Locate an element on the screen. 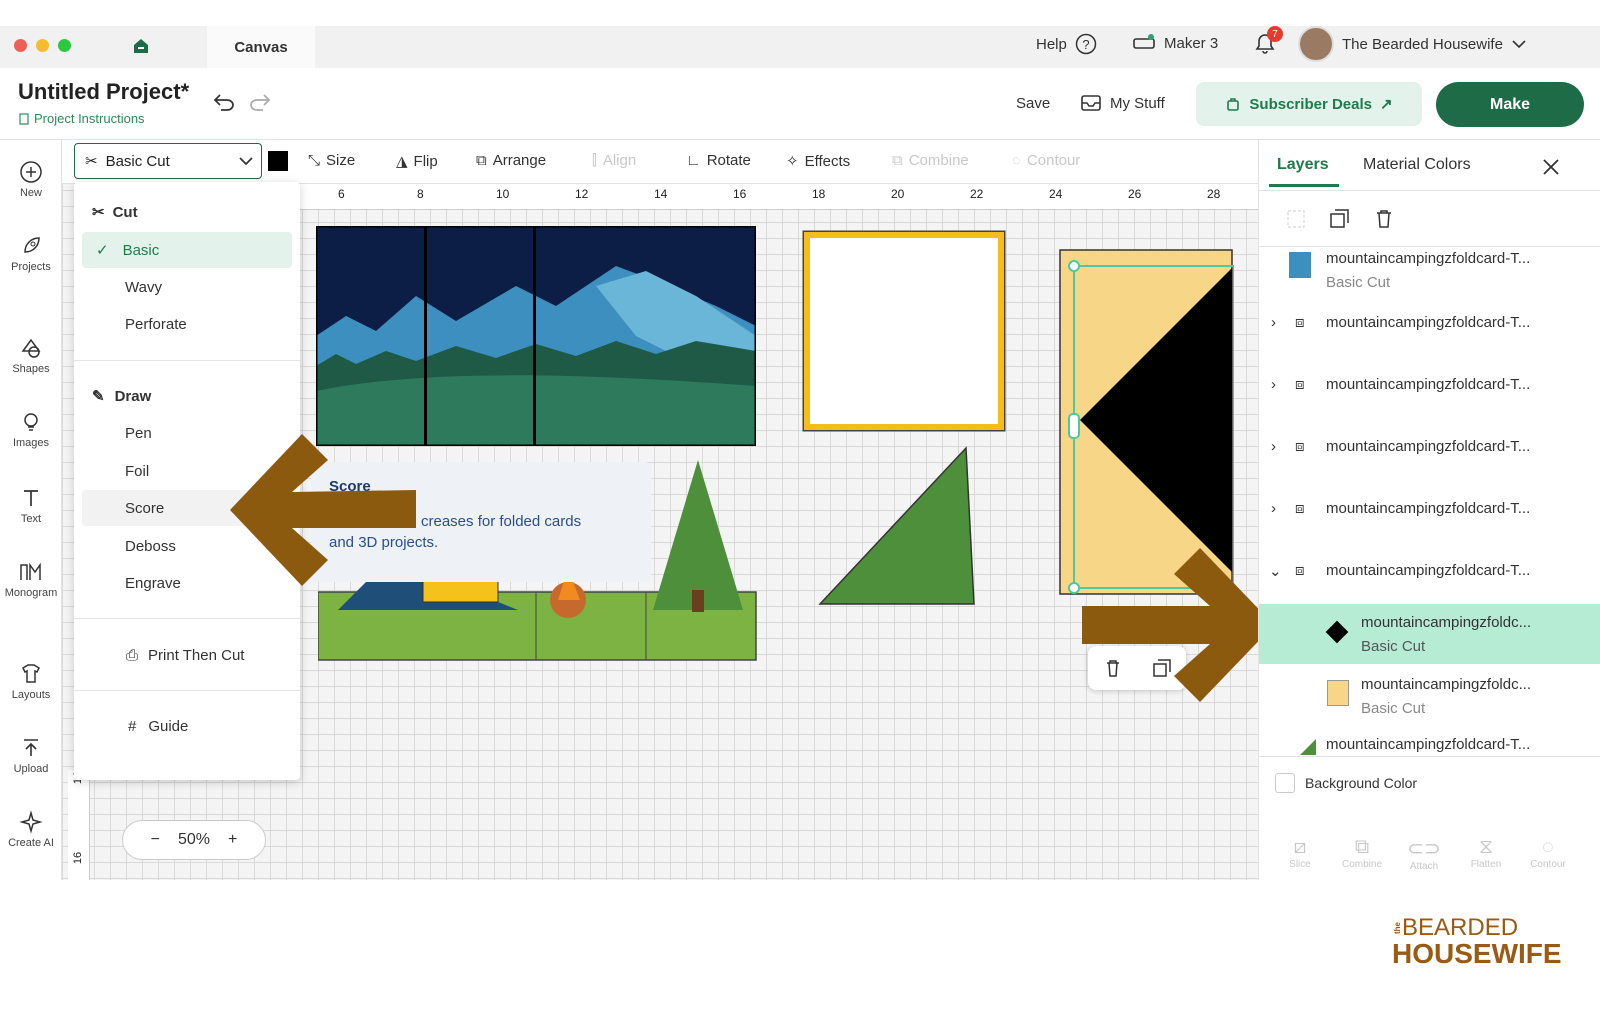 This screenshot has height=1017, width=1600. ruler-tick: 16 is located at coordinates (740, 194).